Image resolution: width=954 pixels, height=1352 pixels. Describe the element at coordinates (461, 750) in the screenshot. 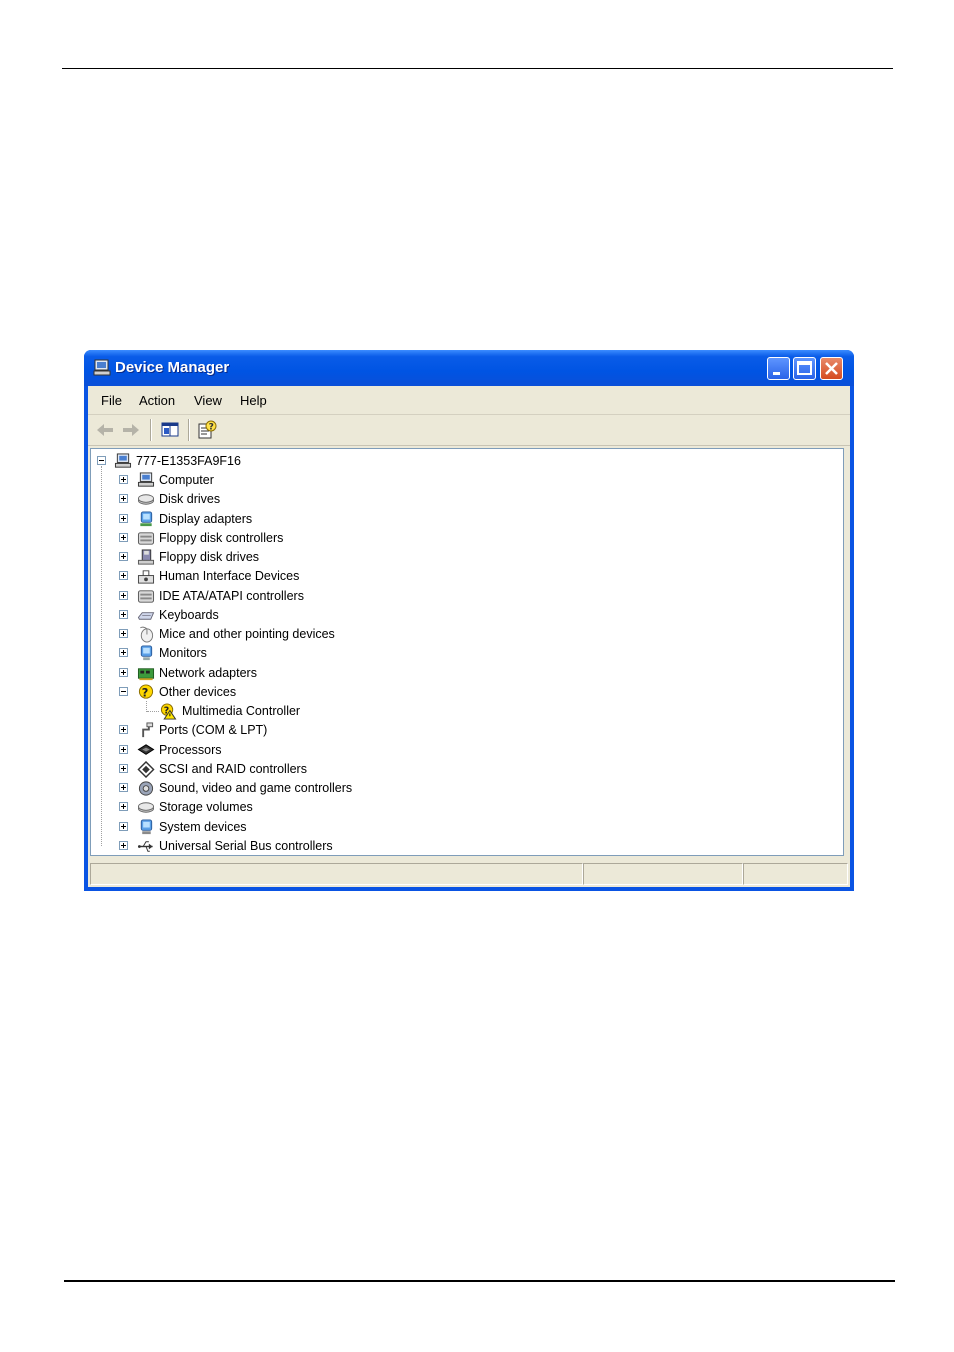

I see `tree-category-node: Processors` at that location.